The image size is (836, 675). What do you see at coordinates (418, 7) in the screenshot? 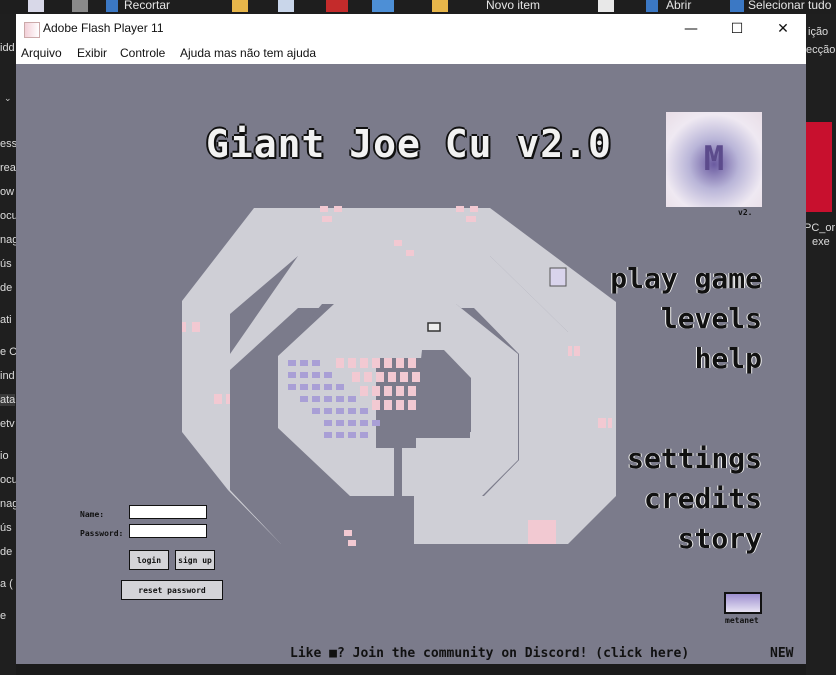
I see `background-toolbar: Recortar Novo item Abrir Selecionar tudo` at bounding box center [418, 7].